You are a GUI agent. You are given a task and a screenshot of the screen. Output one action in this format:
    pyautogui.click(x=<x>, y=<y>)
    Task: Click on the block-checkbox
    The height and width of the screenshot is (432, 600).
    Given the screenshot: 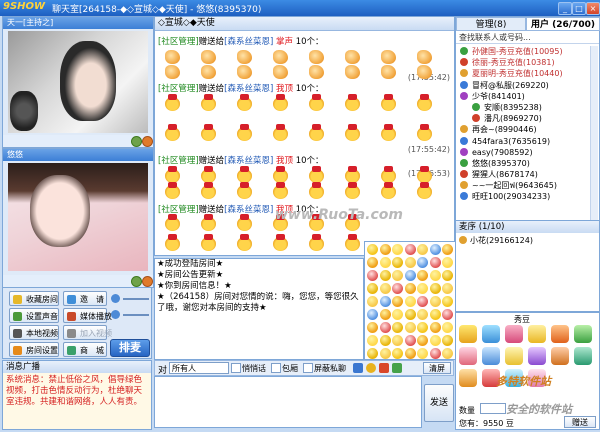 What is the action you would take?
    pyautogui.click(x=308, y=368)
    